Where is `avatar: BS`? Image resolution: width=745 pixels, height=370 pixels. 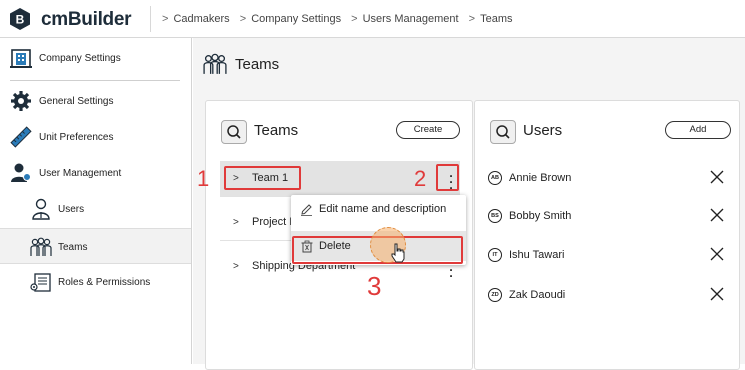
avatar: BS is located at coordinates (495, 216).